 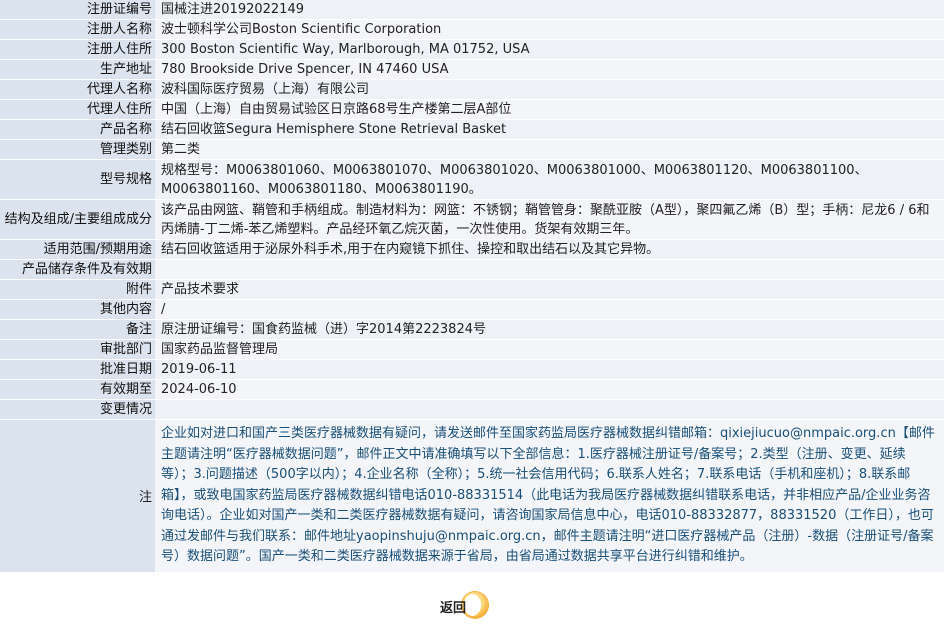 I want to click on row-attachment: 附件 产品技术要求, so click(x=472, y=290).